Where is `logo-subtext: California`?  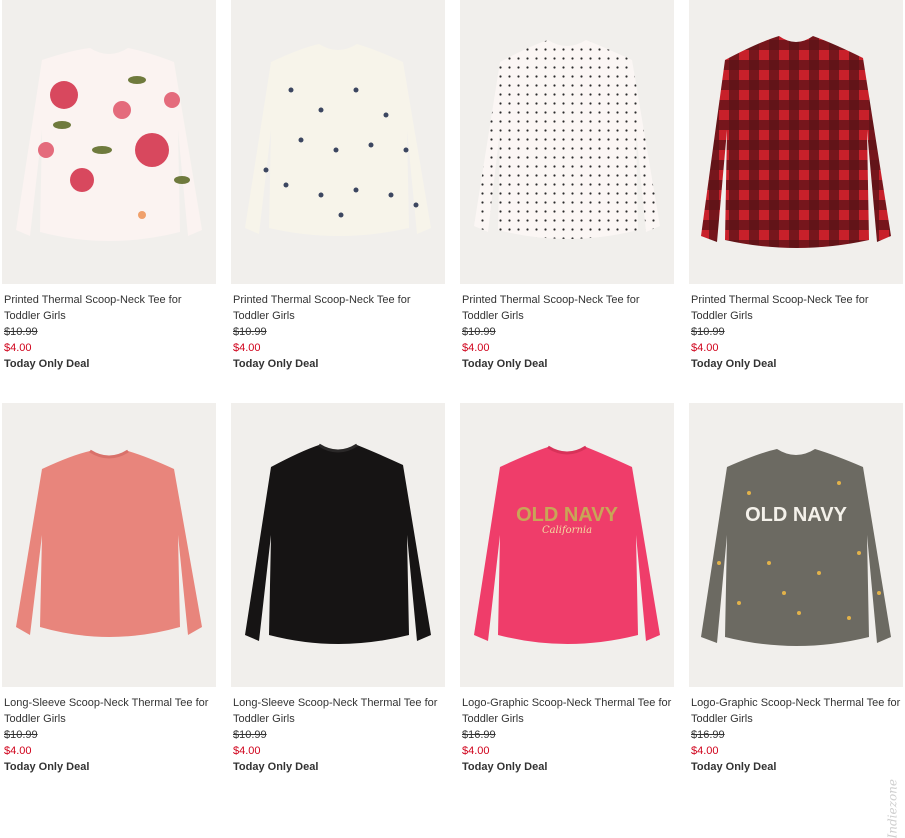 logo-subtext: California is located at coordinates (567, 530).